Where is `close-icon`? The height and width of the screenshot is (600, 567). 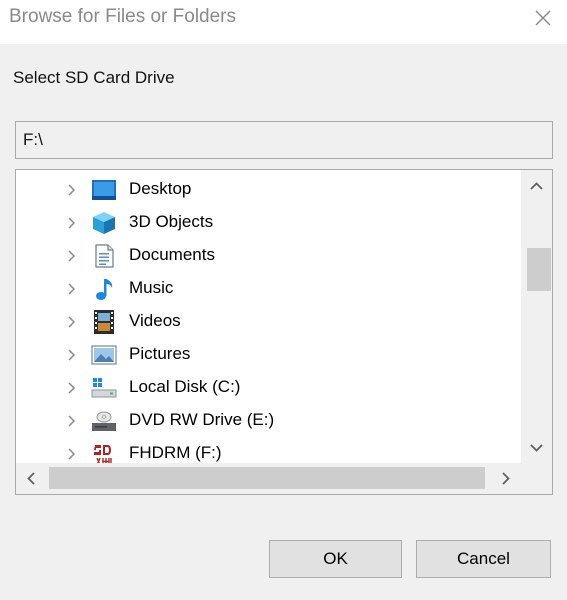
close-icon is located at coordinates (543, 18).